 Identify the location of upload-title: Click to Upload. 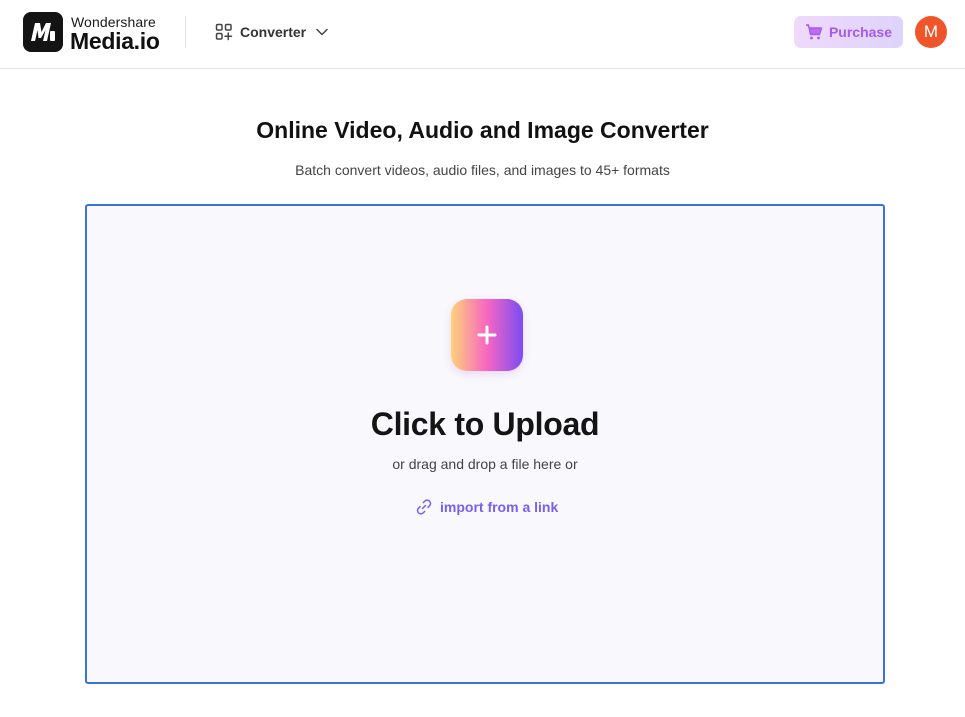
(485, 424).